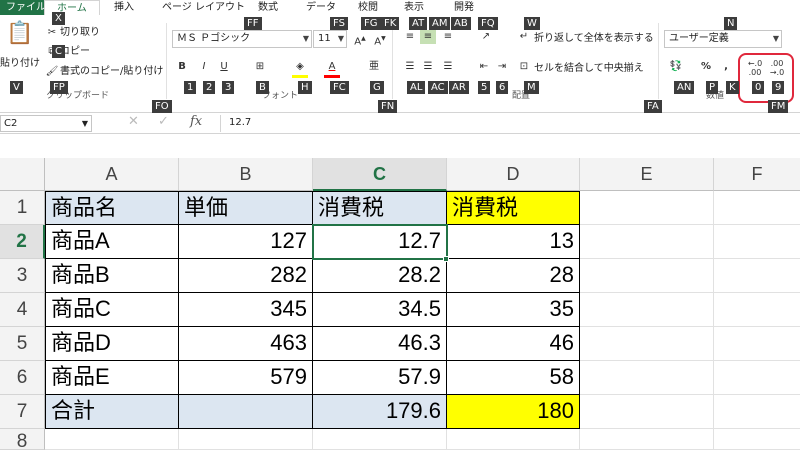 The width and height of the screenshot is (800, 450). I want to click on orientation-icon: ↗, so click(486, 37).